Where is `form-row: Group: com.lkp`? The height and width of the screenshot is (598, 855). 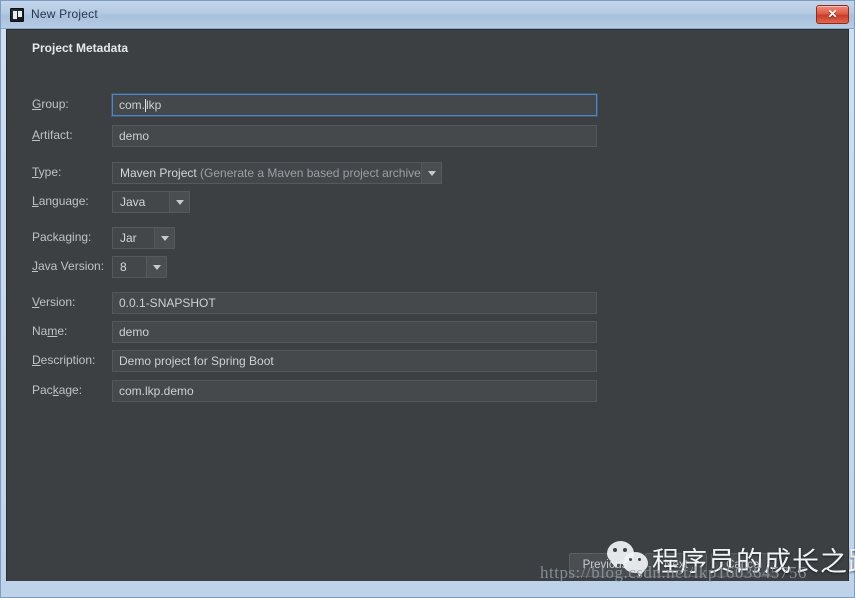 form-row: Group: com.lkp is located at coordinates (407, 105).